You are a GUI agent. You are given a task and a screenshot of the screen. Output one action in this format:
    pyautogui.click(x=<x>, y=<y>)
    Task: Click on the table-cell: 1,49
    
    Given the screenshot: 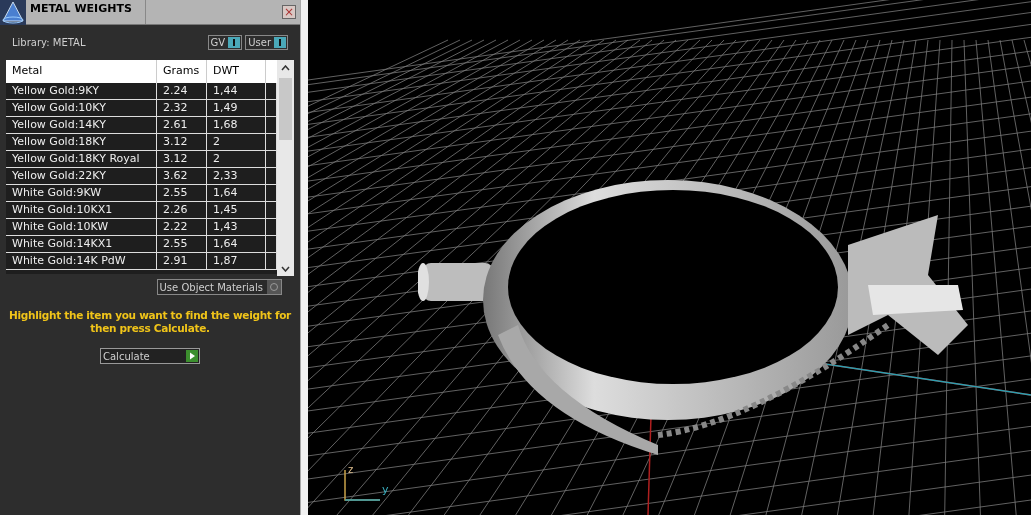 What is the action you would take?
    pyautogui.click(x=236, y=108)
    